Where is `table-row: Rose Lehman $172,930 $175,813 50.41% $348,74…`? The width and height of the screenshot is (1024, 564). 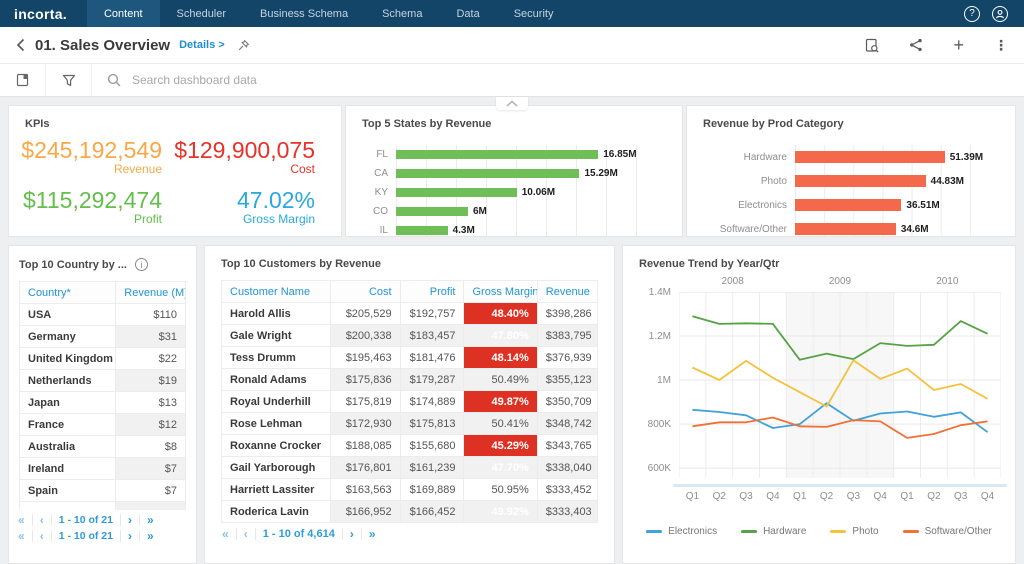
table-row: Rose Lehman $172,930 $175,813 50.41% $348,74… is located at coordinates (409, 423).